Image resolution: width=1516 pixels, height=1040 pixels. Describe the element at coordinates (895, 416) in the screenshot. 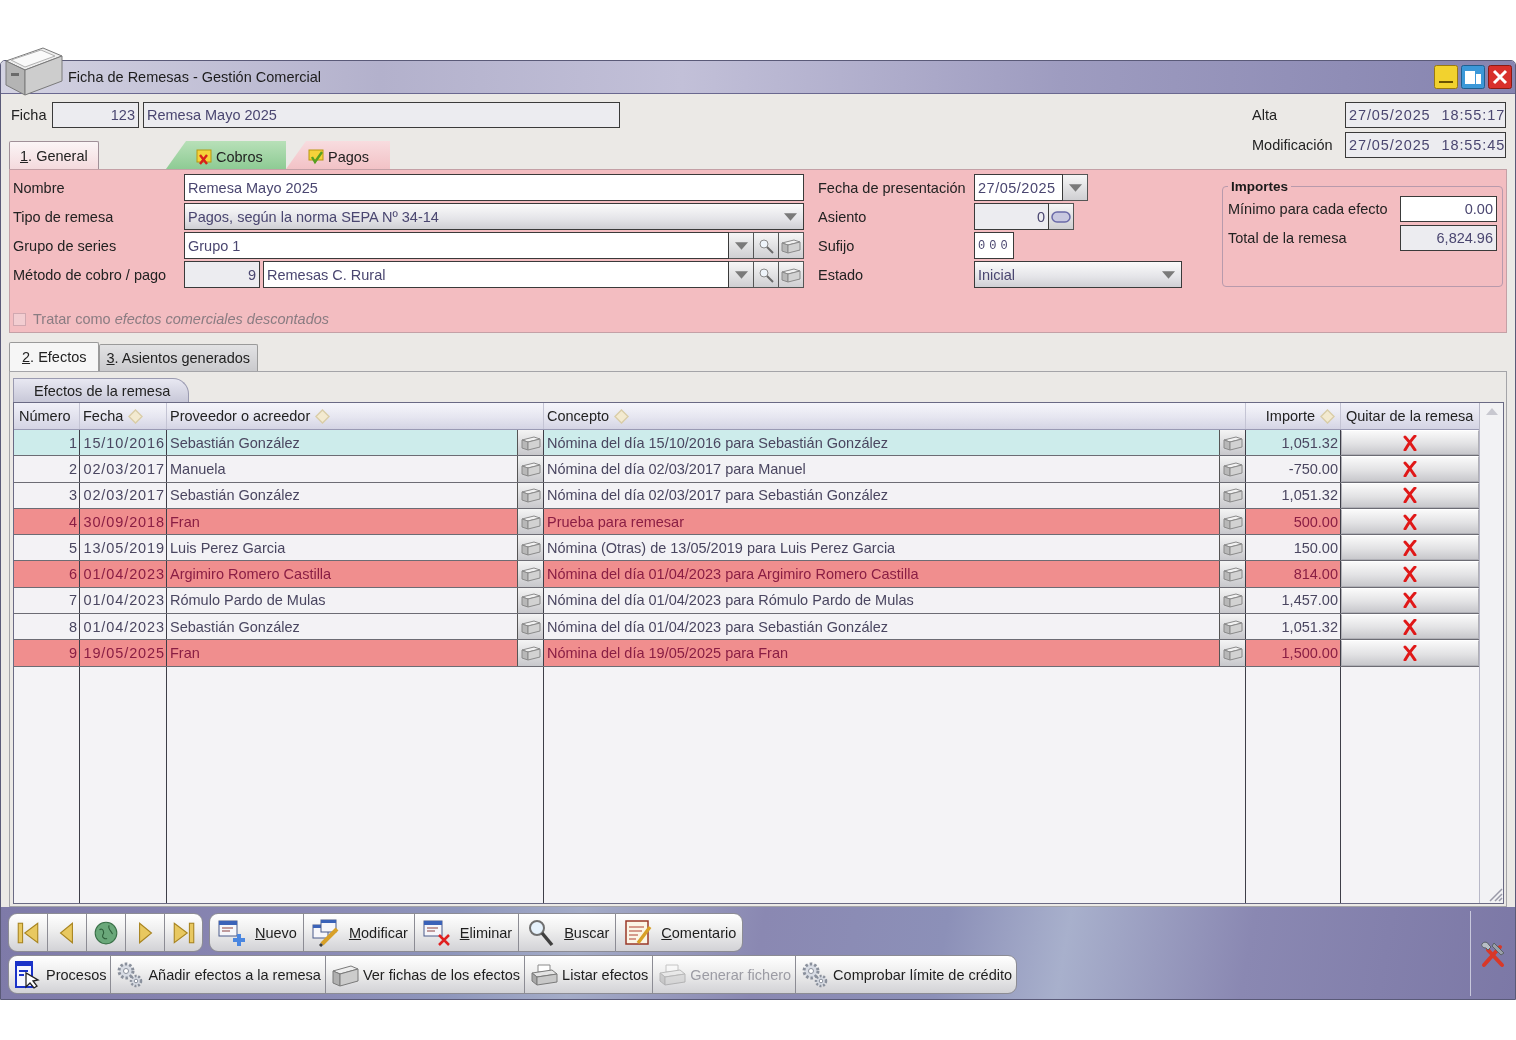

I see `column-header: Concepto` at that location.